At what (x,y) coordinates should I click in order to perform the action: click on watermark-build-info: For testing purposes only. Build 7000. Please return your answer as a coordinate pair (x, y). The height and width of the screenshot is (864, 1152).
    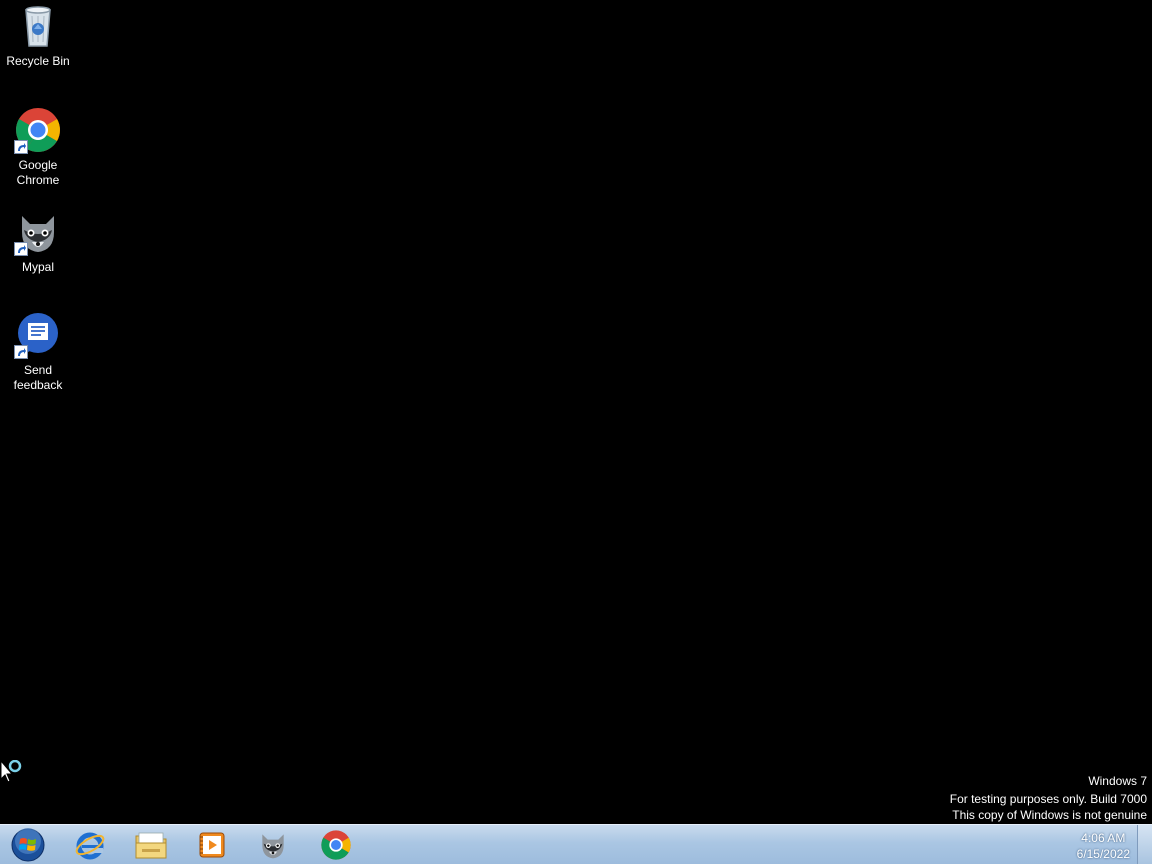
    Looking at the image, I should click on (1048, 799).